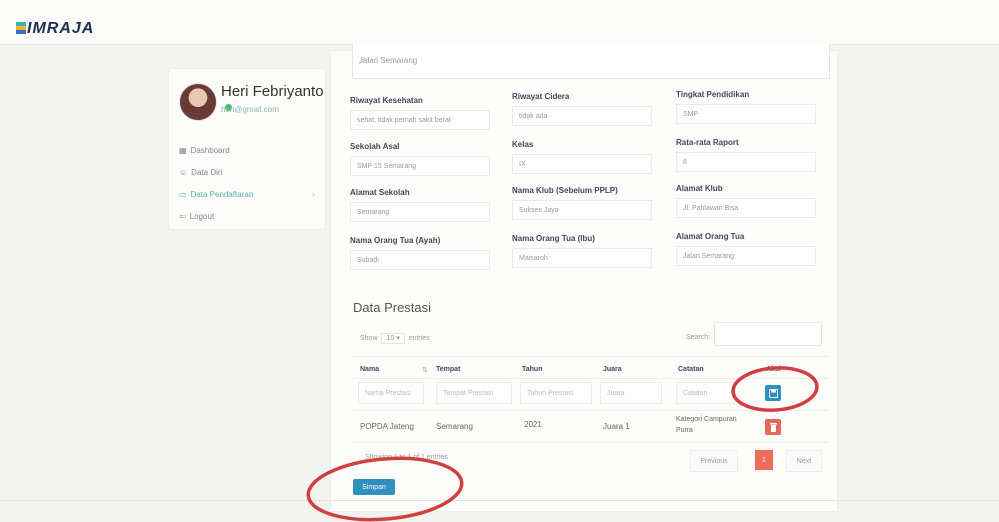 The image size is (999, 522). I want to click on input-alamat-orang-tua: Jalan Semarang, so click(746, 256).